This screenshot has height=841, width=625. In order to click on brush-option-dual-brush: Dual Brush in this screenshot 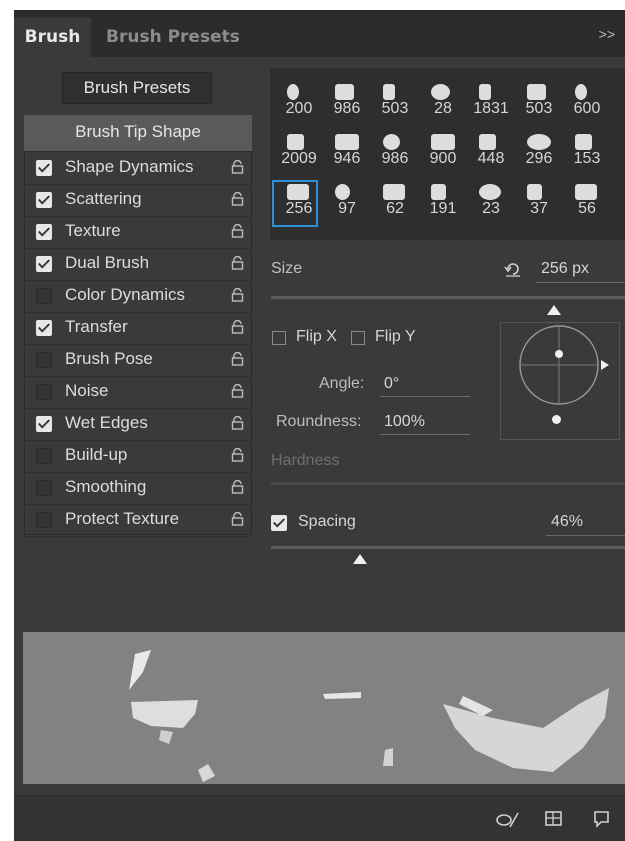, I will do `click(138, 264)`.